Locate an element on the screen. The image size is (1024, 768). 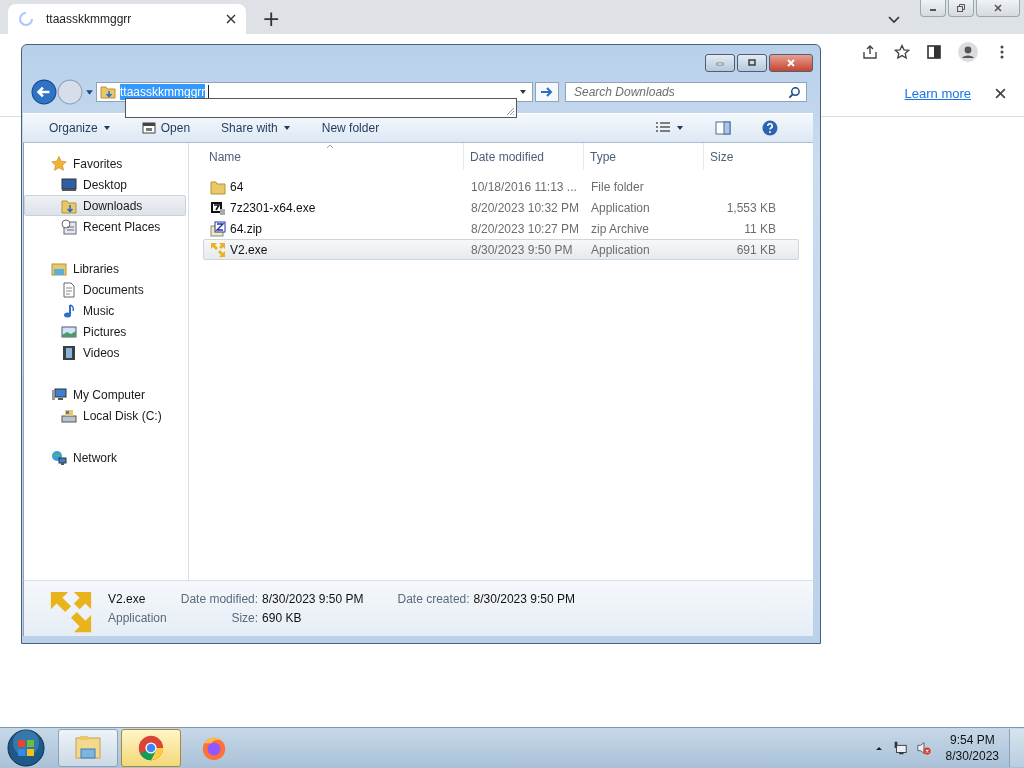
maximize-icon is located at coordinates (752, 63).